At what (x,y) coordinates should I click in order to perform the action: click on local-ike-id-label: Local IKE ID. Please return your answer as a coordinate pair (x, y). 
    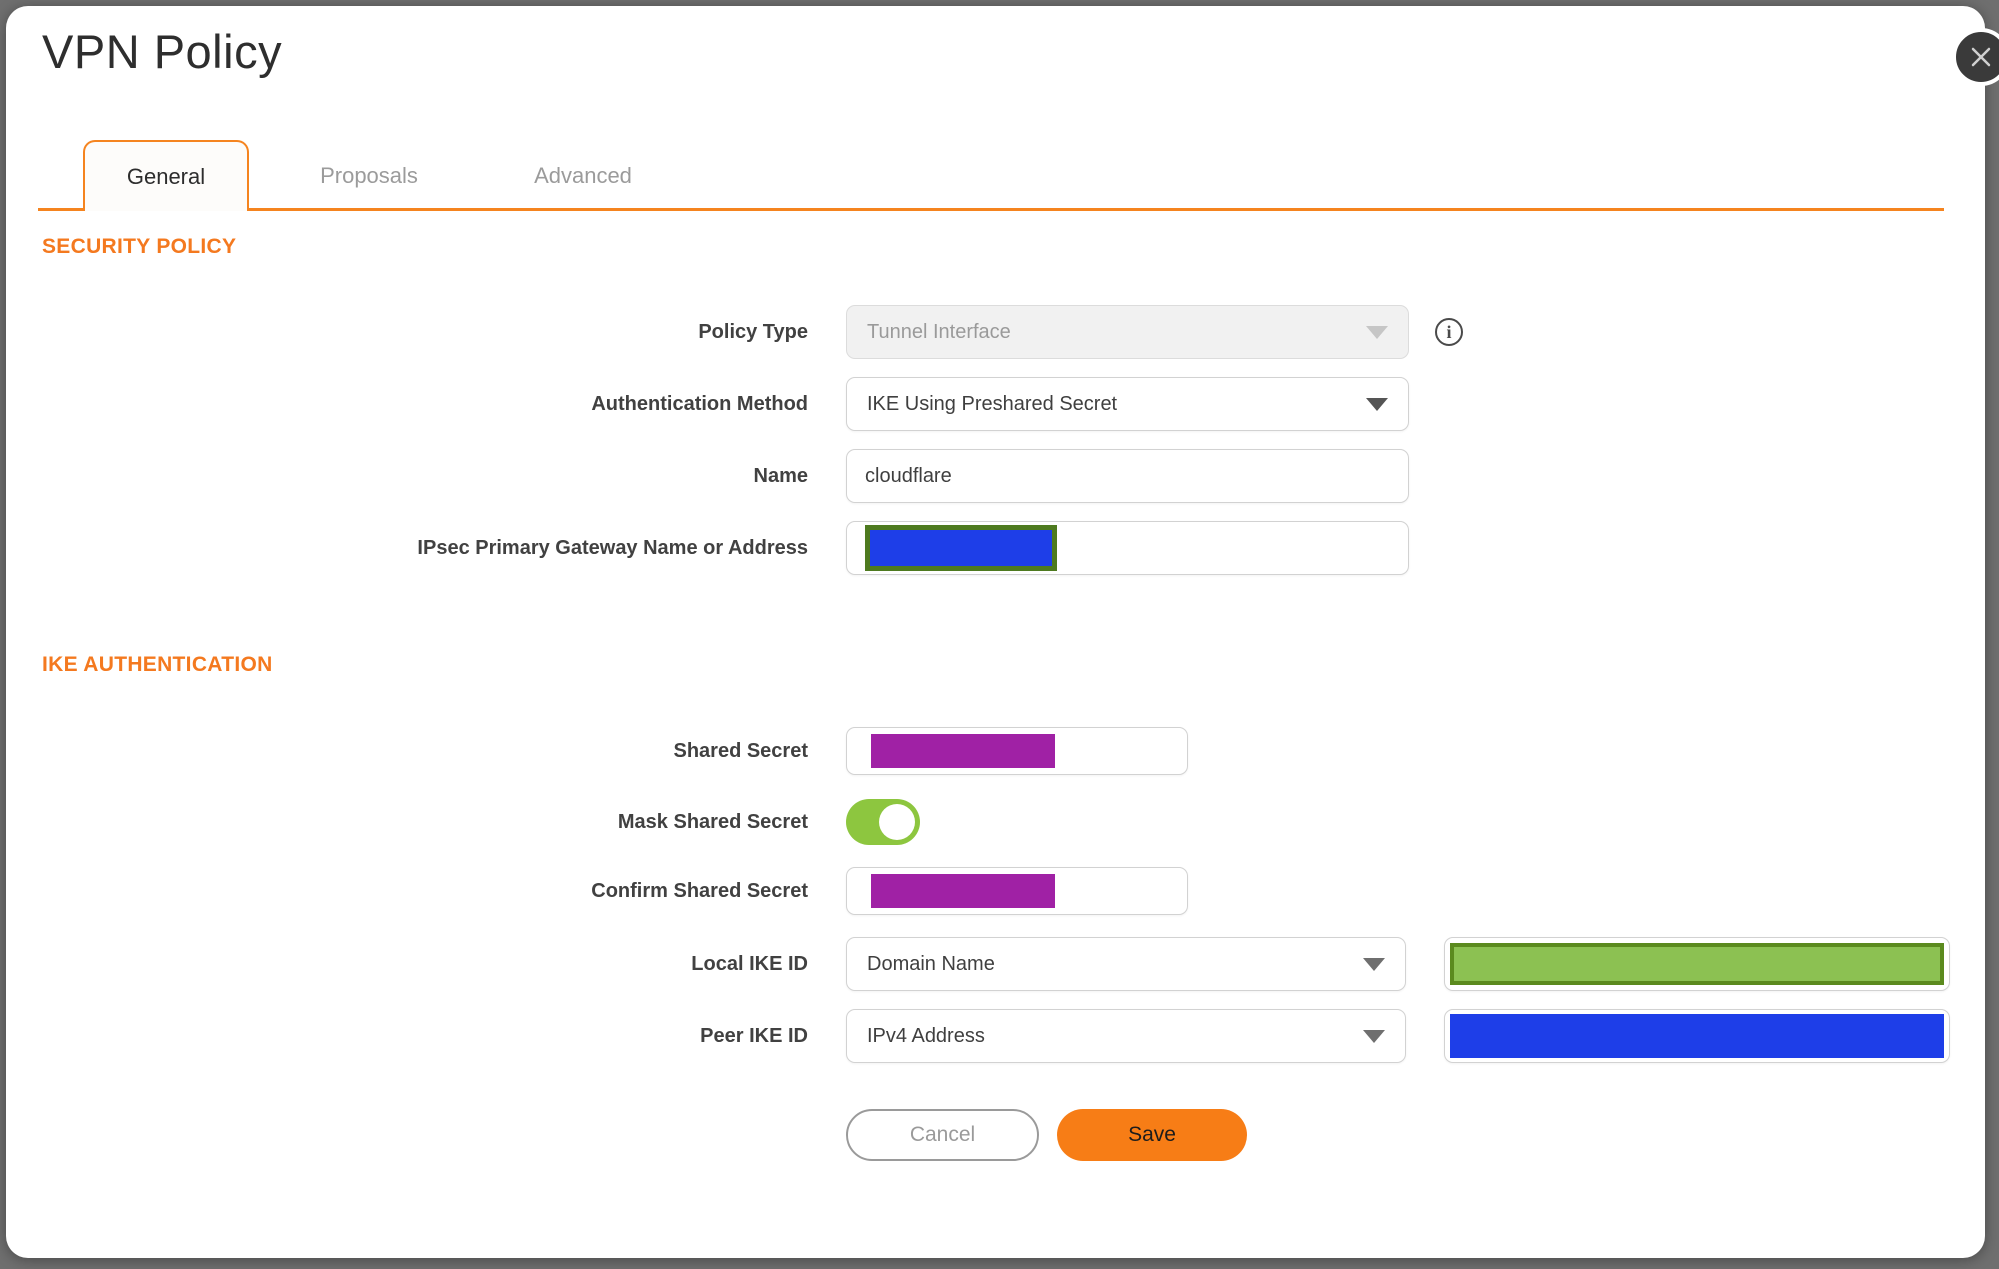
    Looking at the image, I should click on (749, 963).